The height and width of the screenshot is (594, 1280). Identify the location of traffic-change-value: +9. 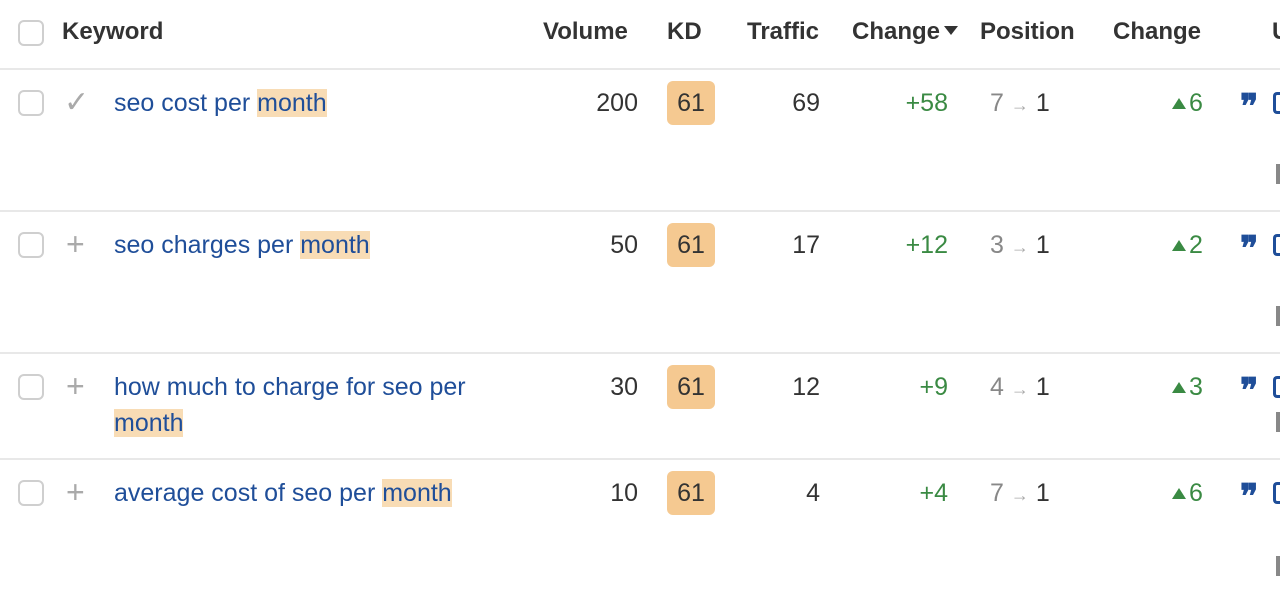
(933, 387).